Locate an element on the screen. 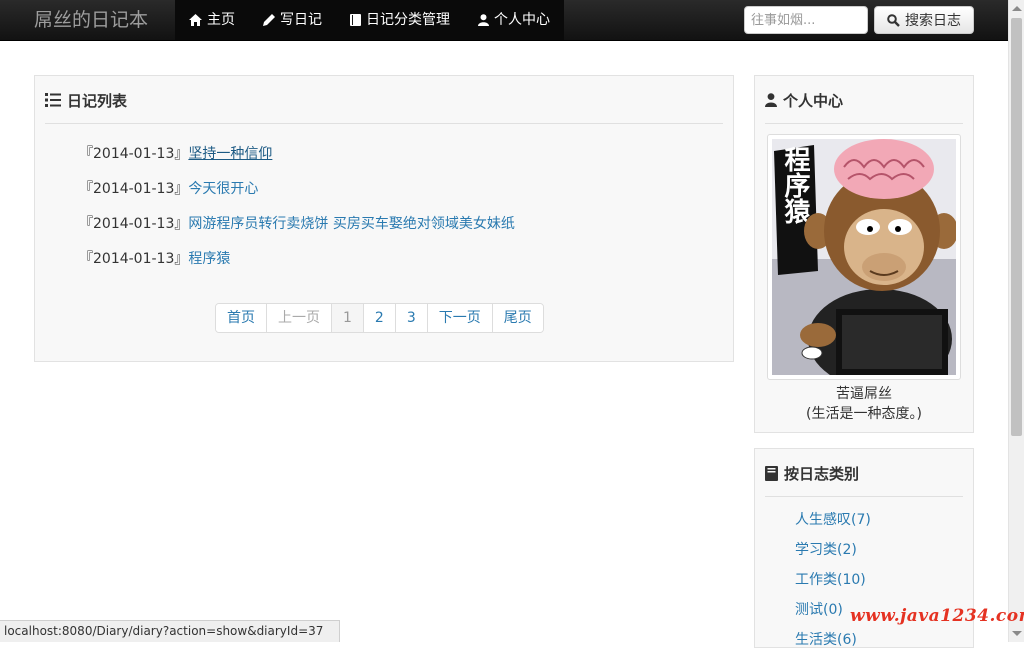 This screenshot has height=659, width=1024. nav-personal-center: 个人中心 is located at coordinates (514, 20).